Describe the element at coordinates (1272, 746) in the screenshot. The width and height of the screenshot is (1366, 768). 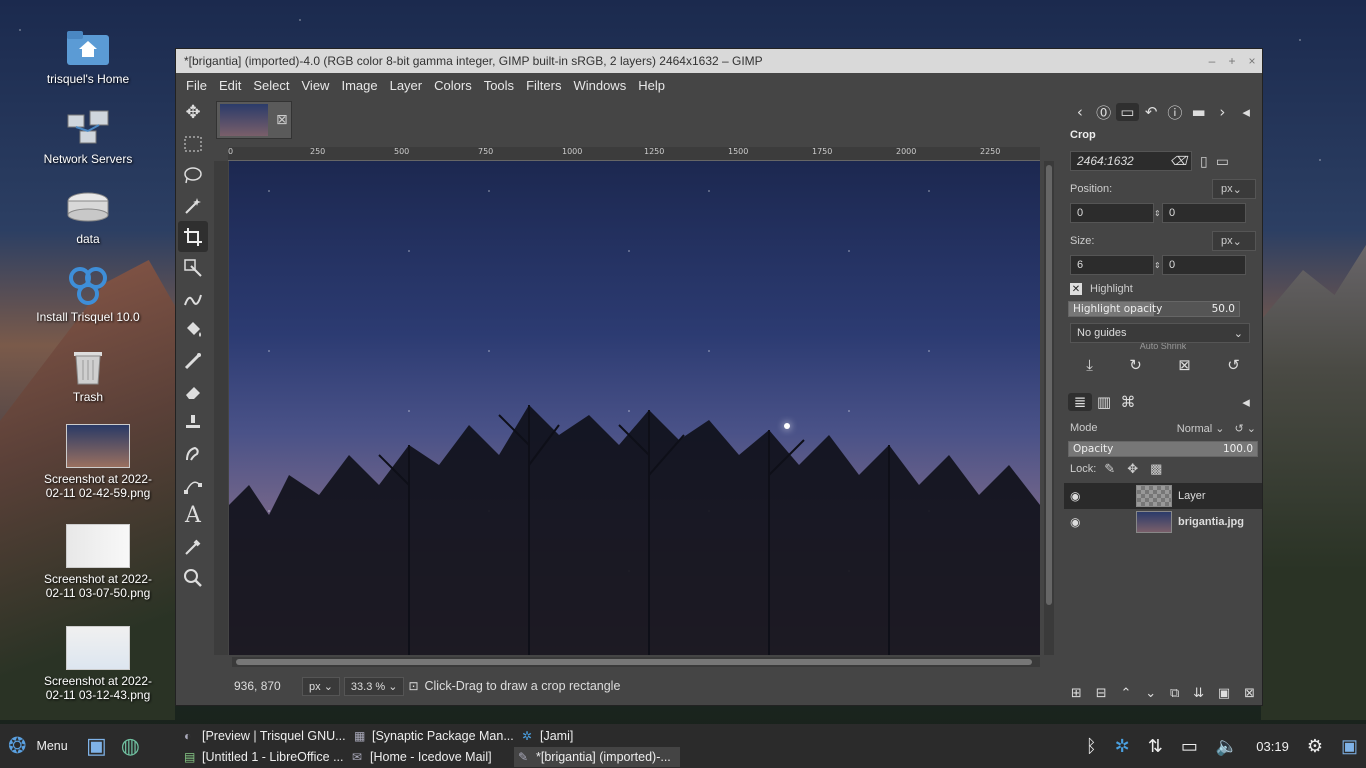
I see `clock: 03:19` at that location.